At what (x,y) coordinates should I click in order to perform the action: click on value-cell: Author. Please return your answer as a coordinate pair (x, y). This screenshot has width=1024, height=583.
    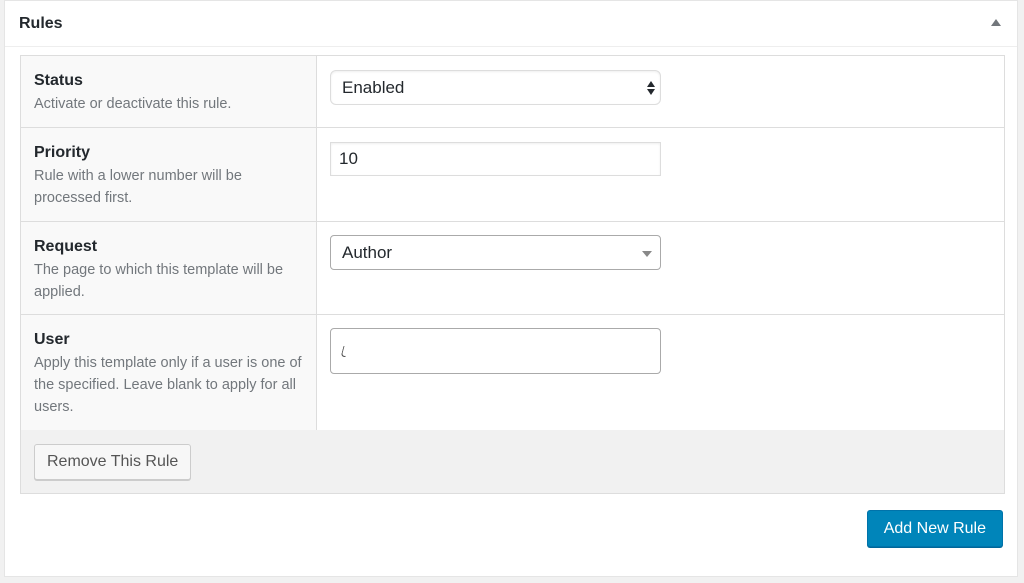
    Looking at the image, I should click on (660, 268).